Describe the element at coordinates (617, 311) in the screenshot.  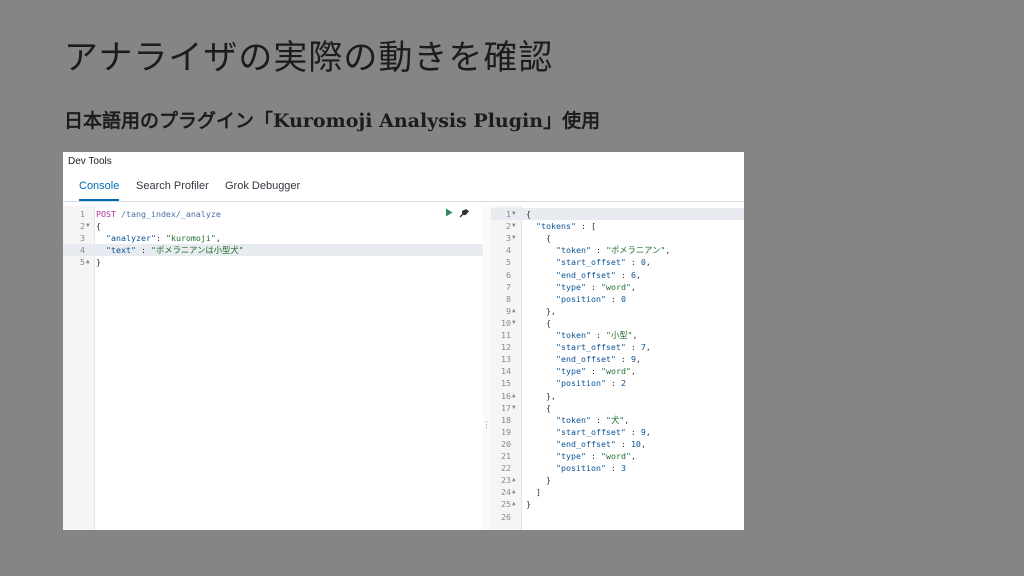
I see `code-line: 9 ▲ },` at that location.